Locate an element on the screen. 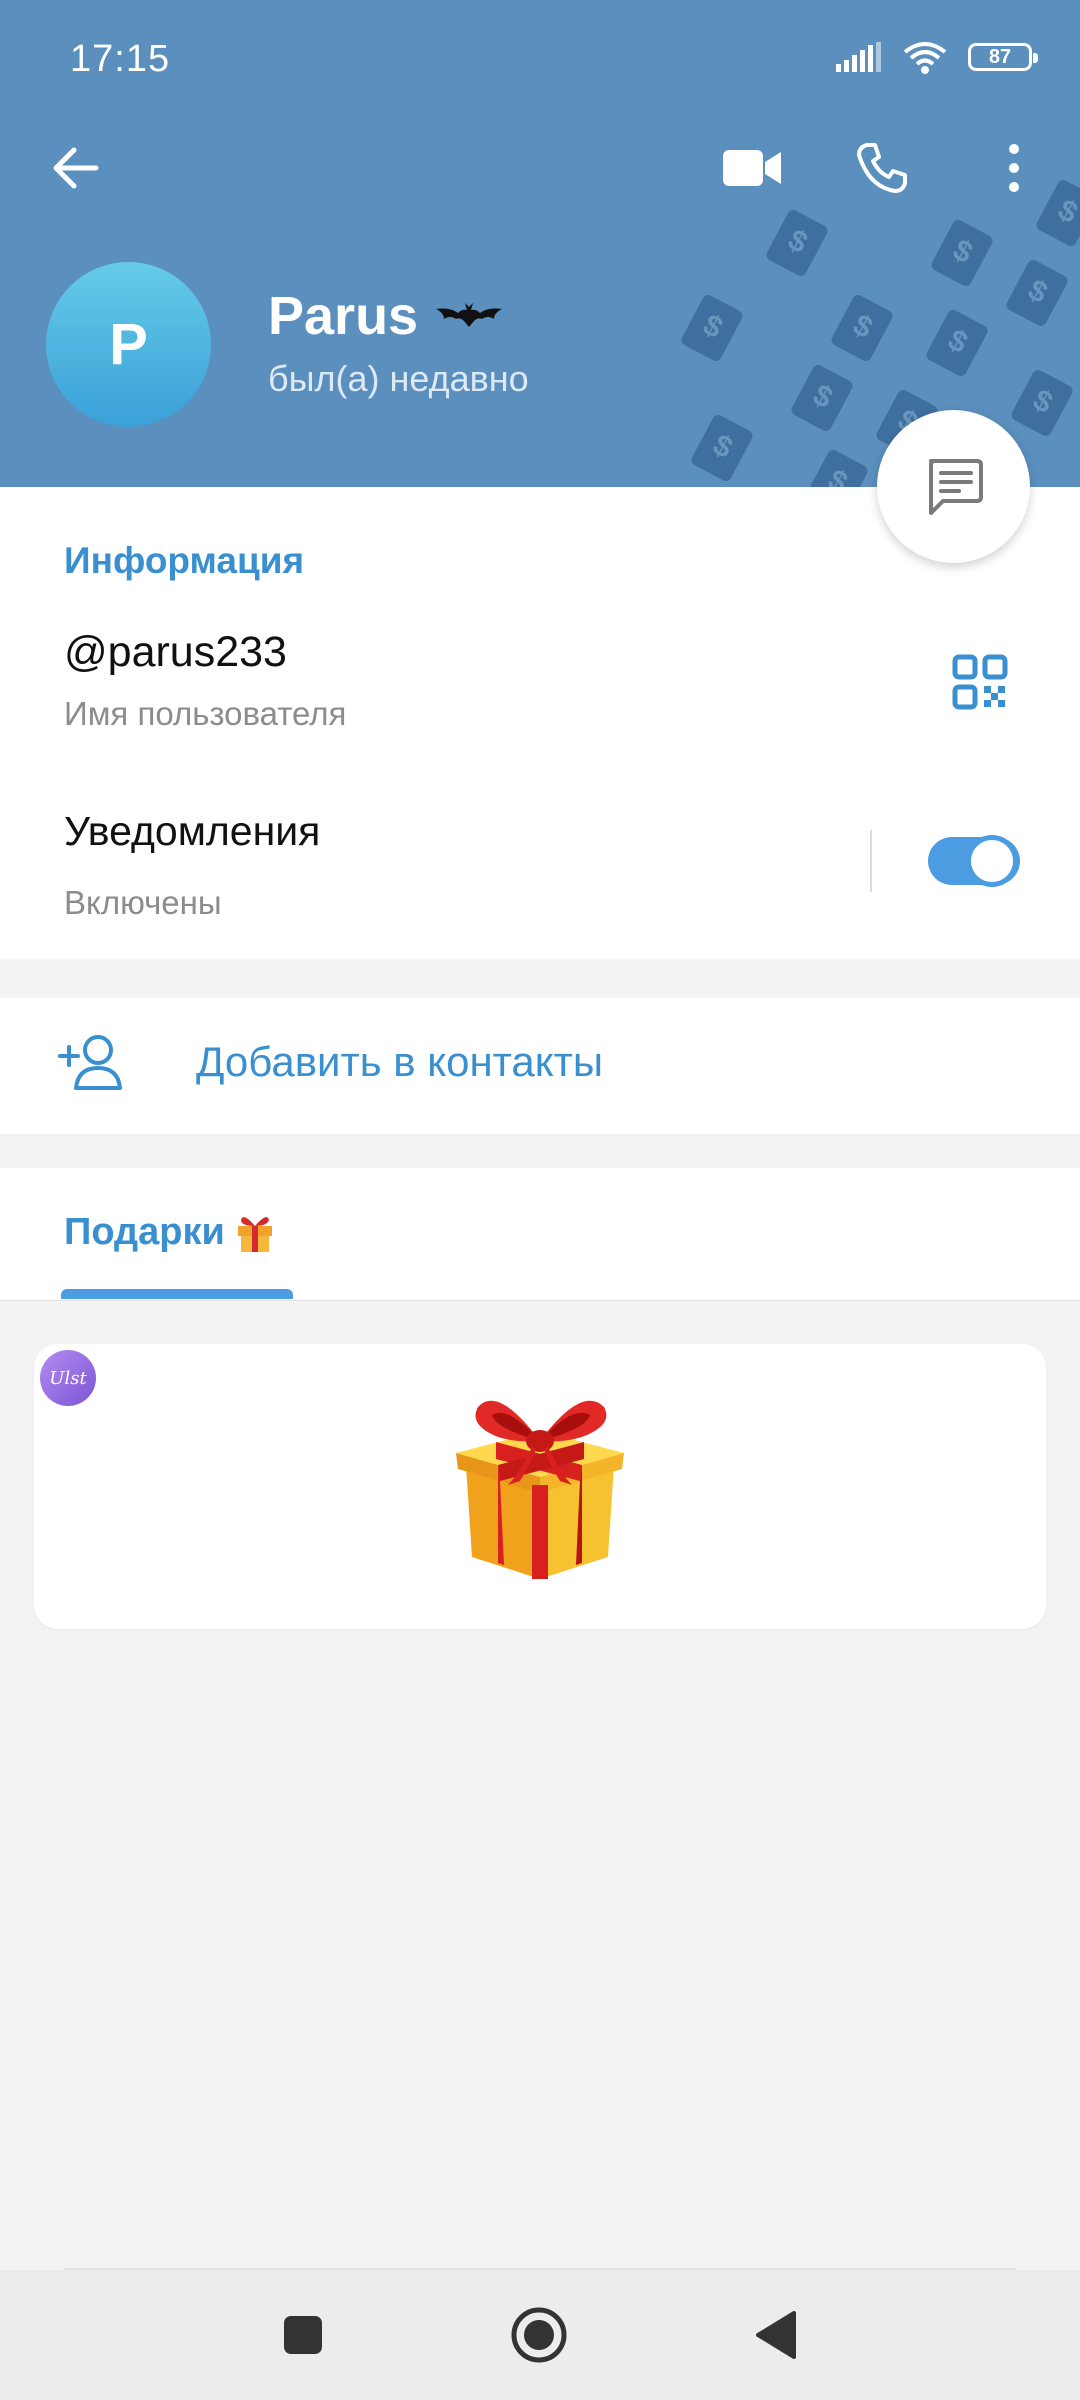 The width and height of the screenshot is (1080, 2400). add-contact-label: Добавить в контакты is located at coordinates (399, 1062).